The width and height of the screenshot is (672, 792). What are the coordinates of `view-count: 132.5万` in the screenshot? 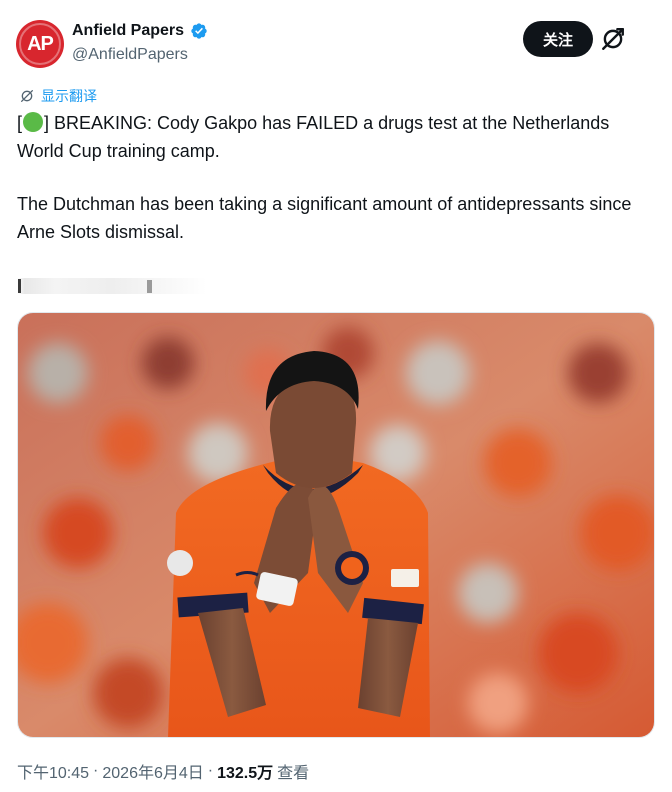 It's located at (245, 773).